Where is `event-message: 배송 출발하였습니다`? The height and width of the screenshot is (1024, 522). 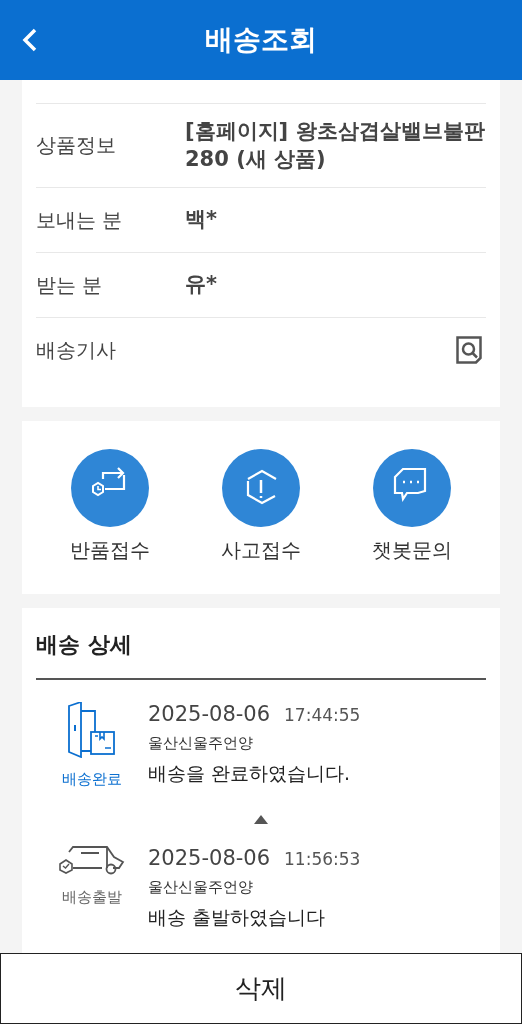
event-message: 배송 출발하였습니다 is located at coordinates (237, 917).